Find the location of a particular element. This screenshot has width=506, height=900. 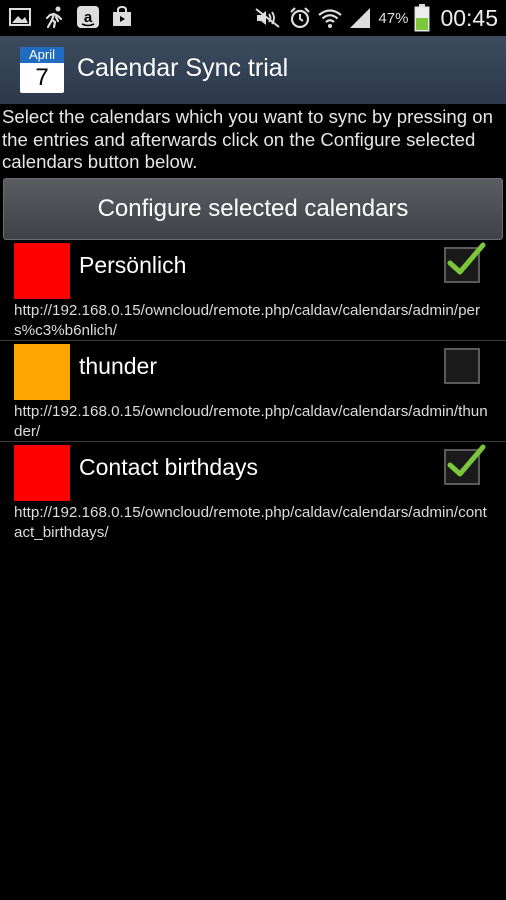

notification-icons: a is located at coordinates (71, 17).